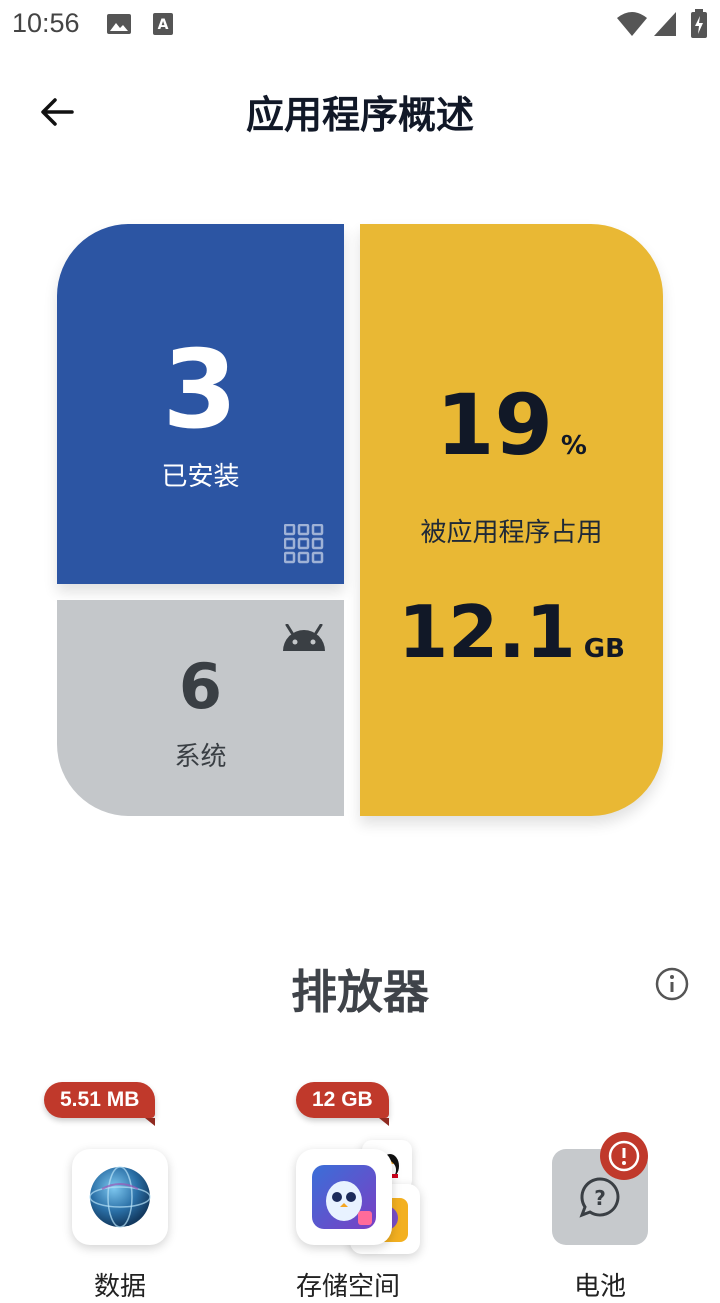  I want to click on storage-size: 12.1 GB, so click(511, 632).